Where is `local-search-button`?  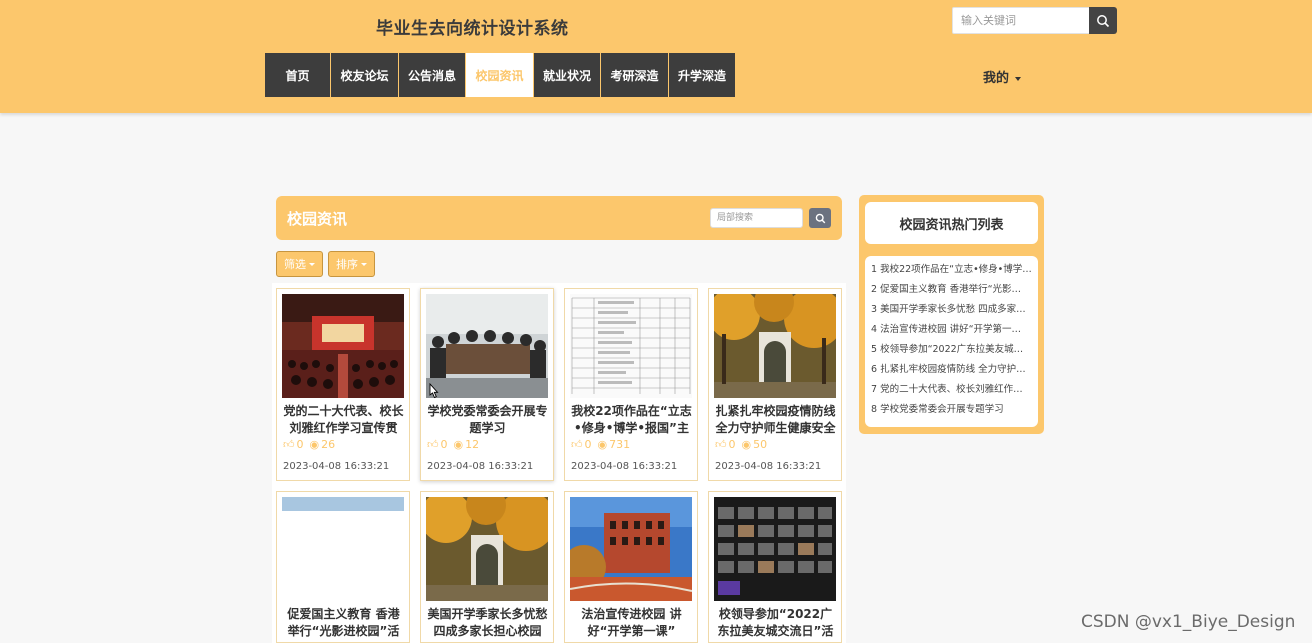 local-search-button is located at coordinates (820, 218).